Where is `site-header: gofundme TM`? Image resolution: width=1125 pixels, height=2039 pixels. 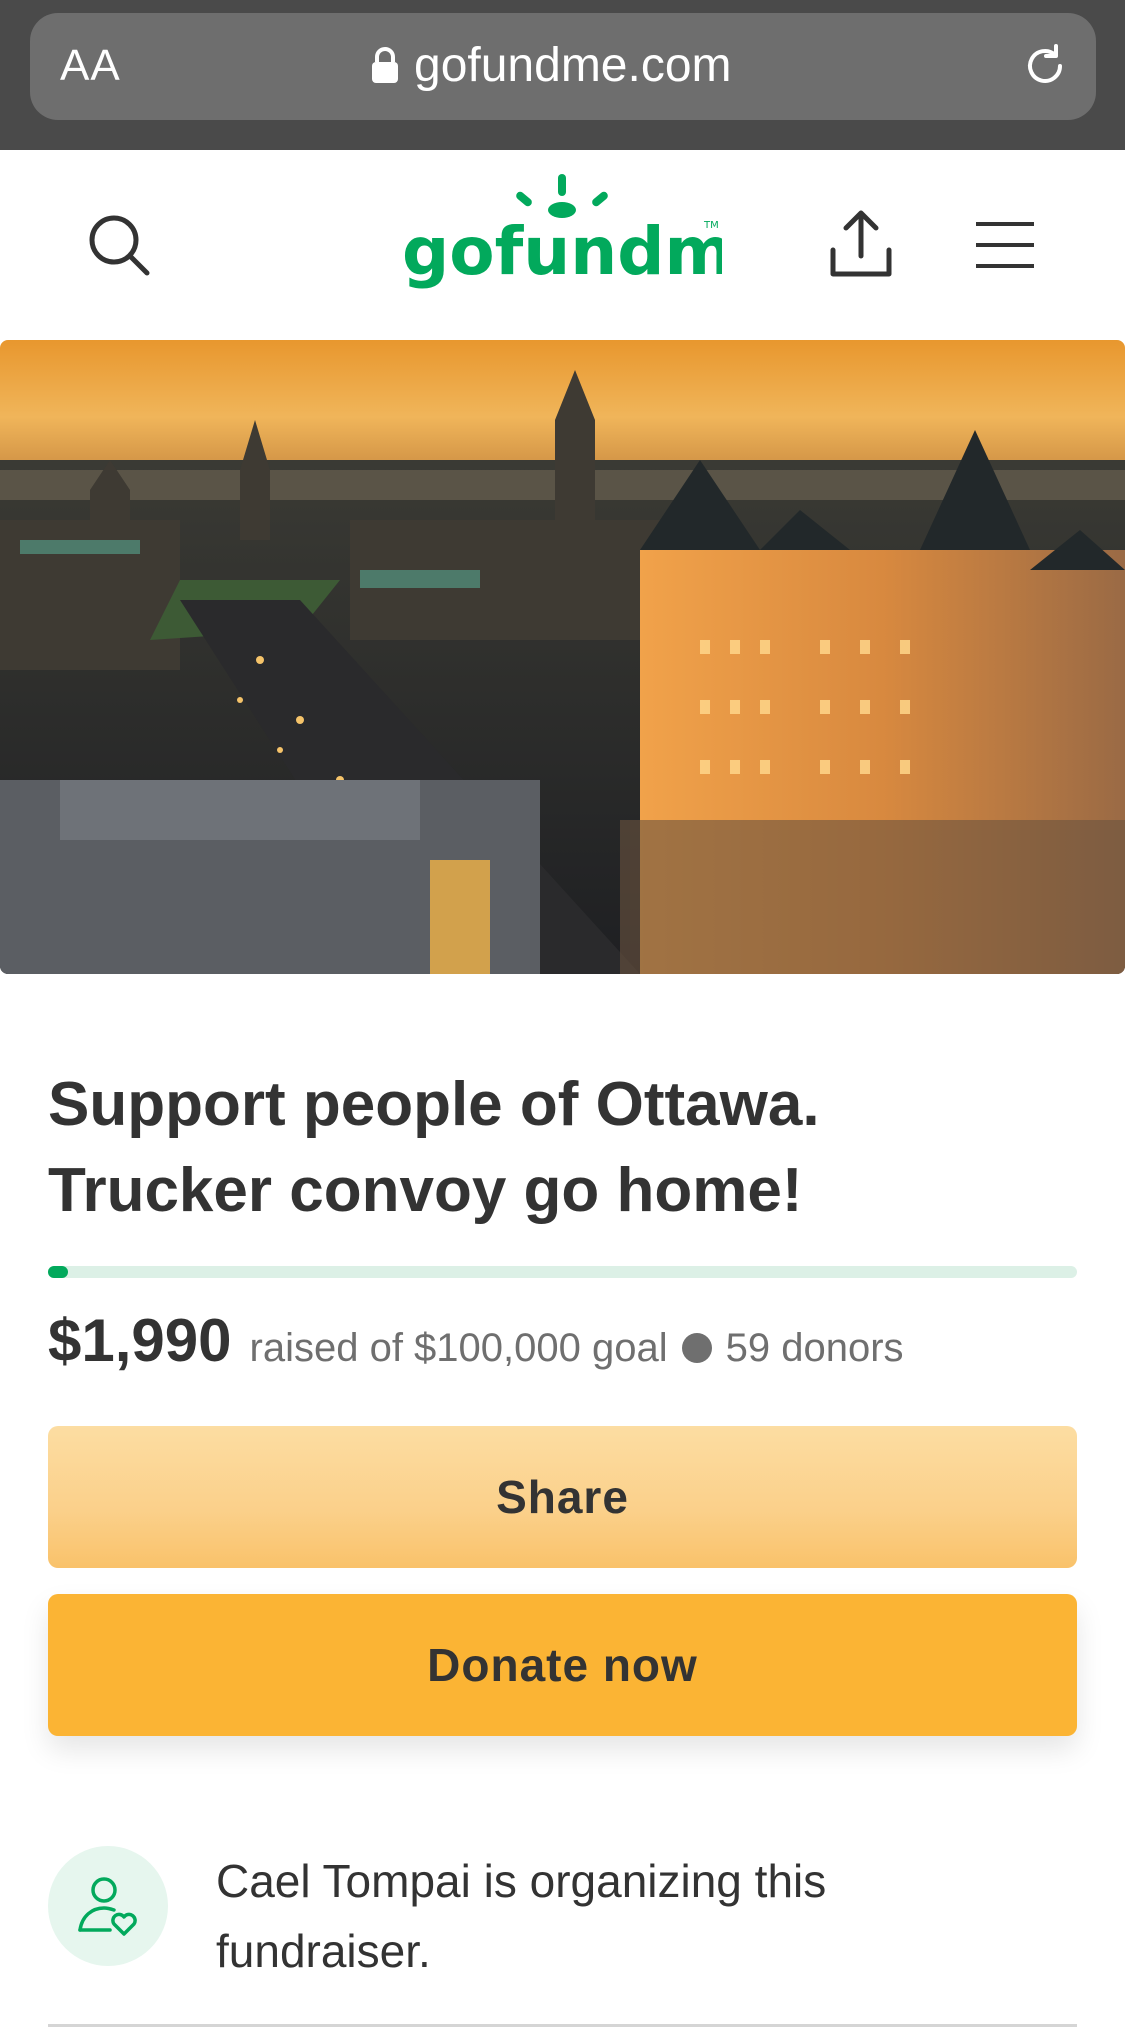
site-header: gofundme TM is located at coordinates (562, 245).